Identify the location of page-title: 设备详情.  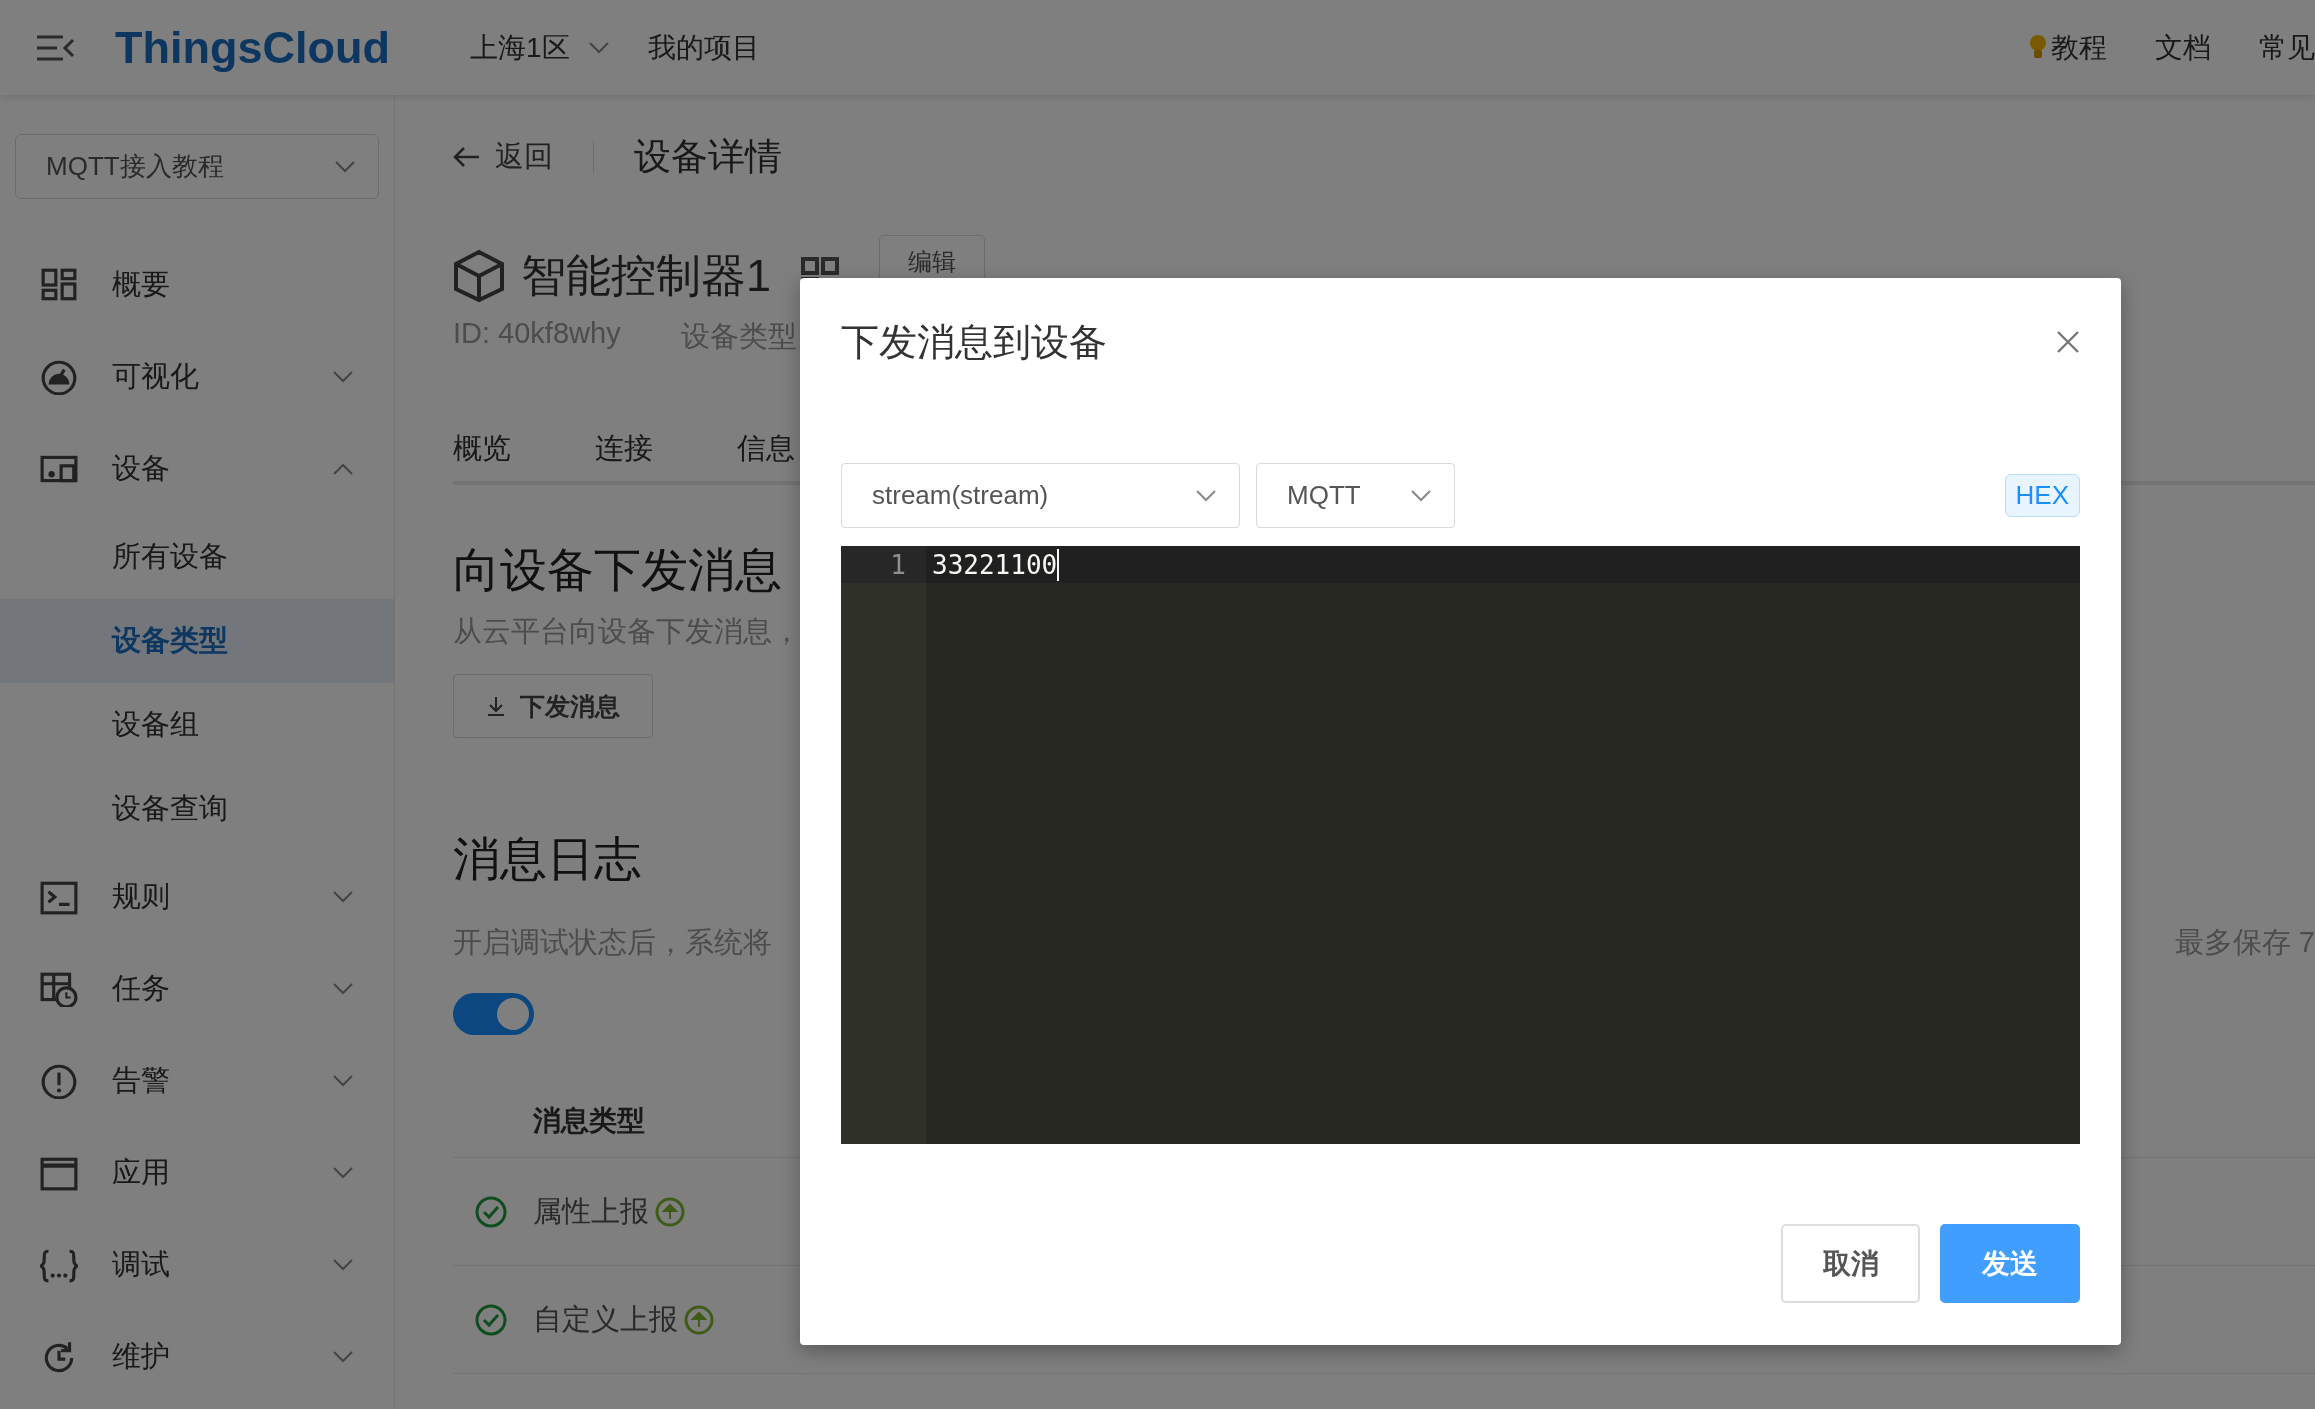
(708, 157).